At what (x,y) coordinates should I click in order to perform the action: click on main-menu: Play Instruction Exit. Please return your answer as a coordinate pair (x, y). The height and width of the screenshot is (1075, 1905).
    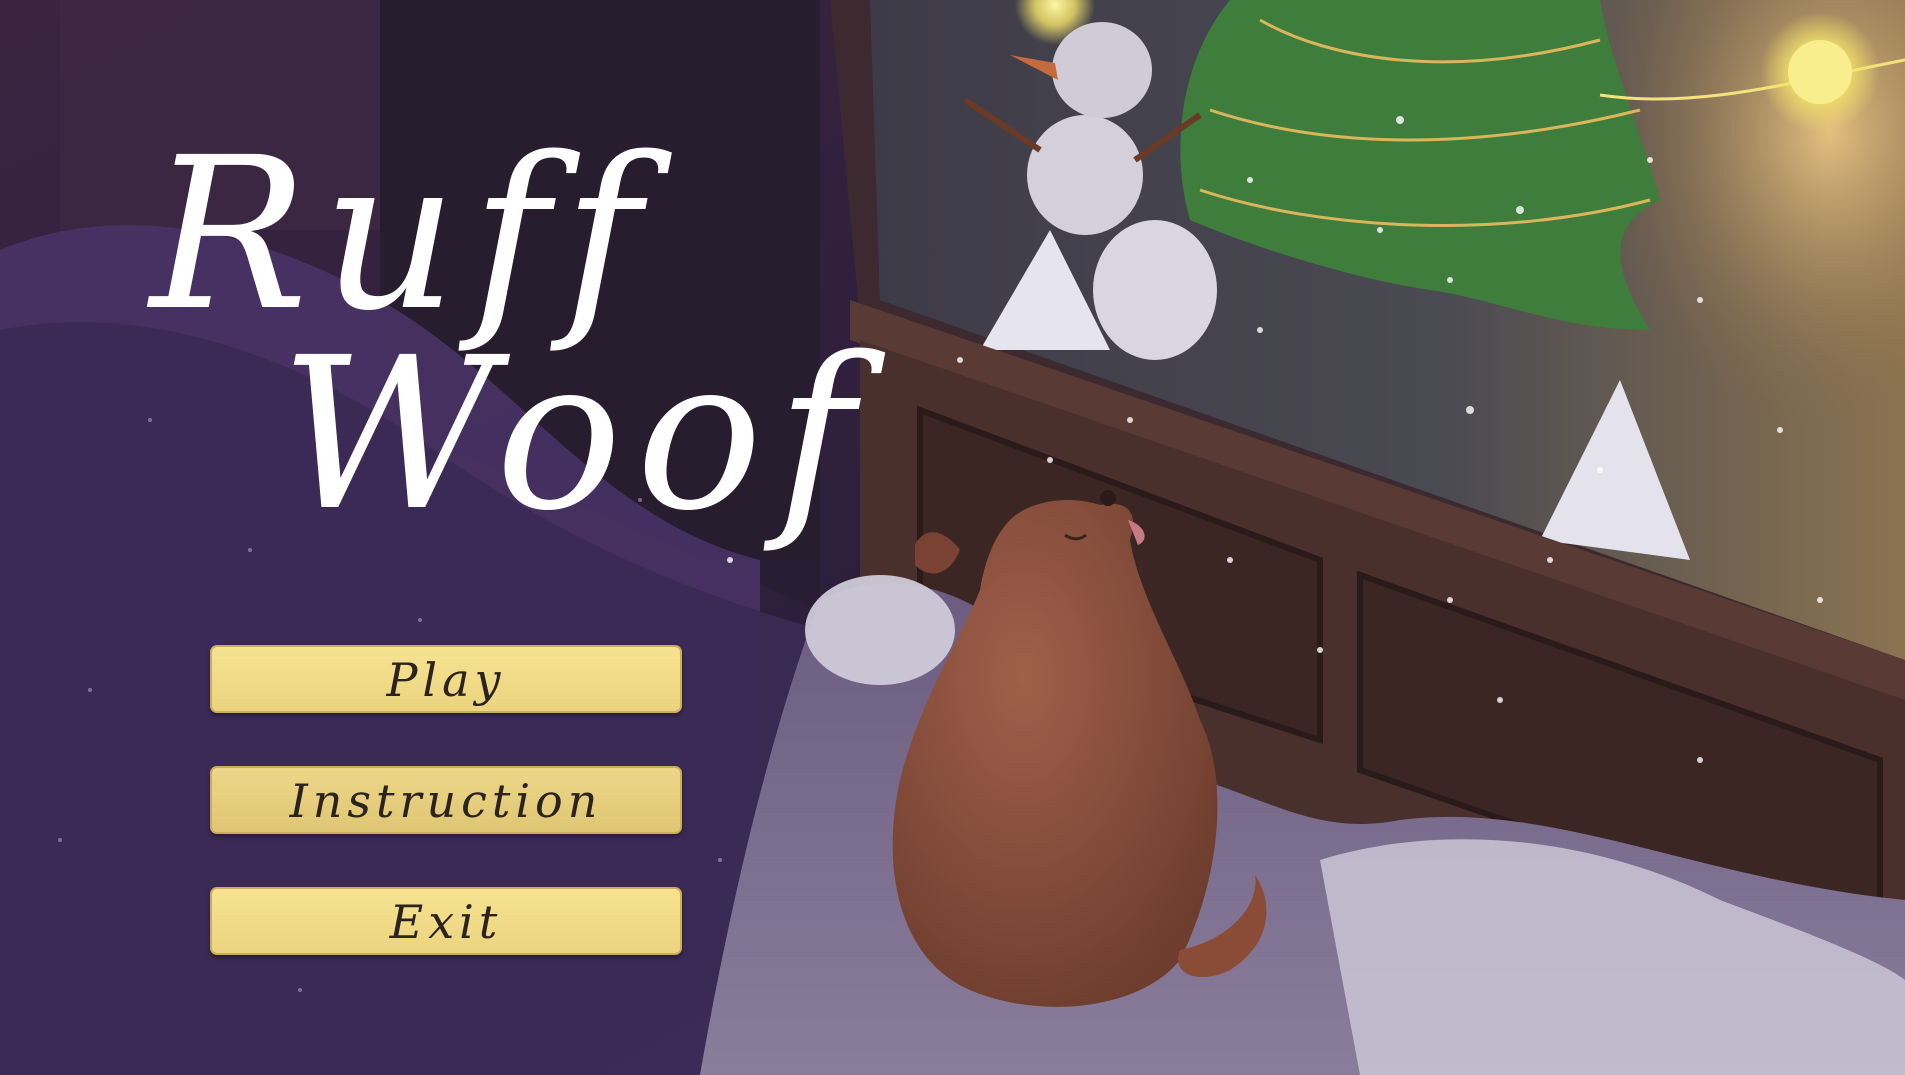
    Looking at the image, I should click on (446, 826).